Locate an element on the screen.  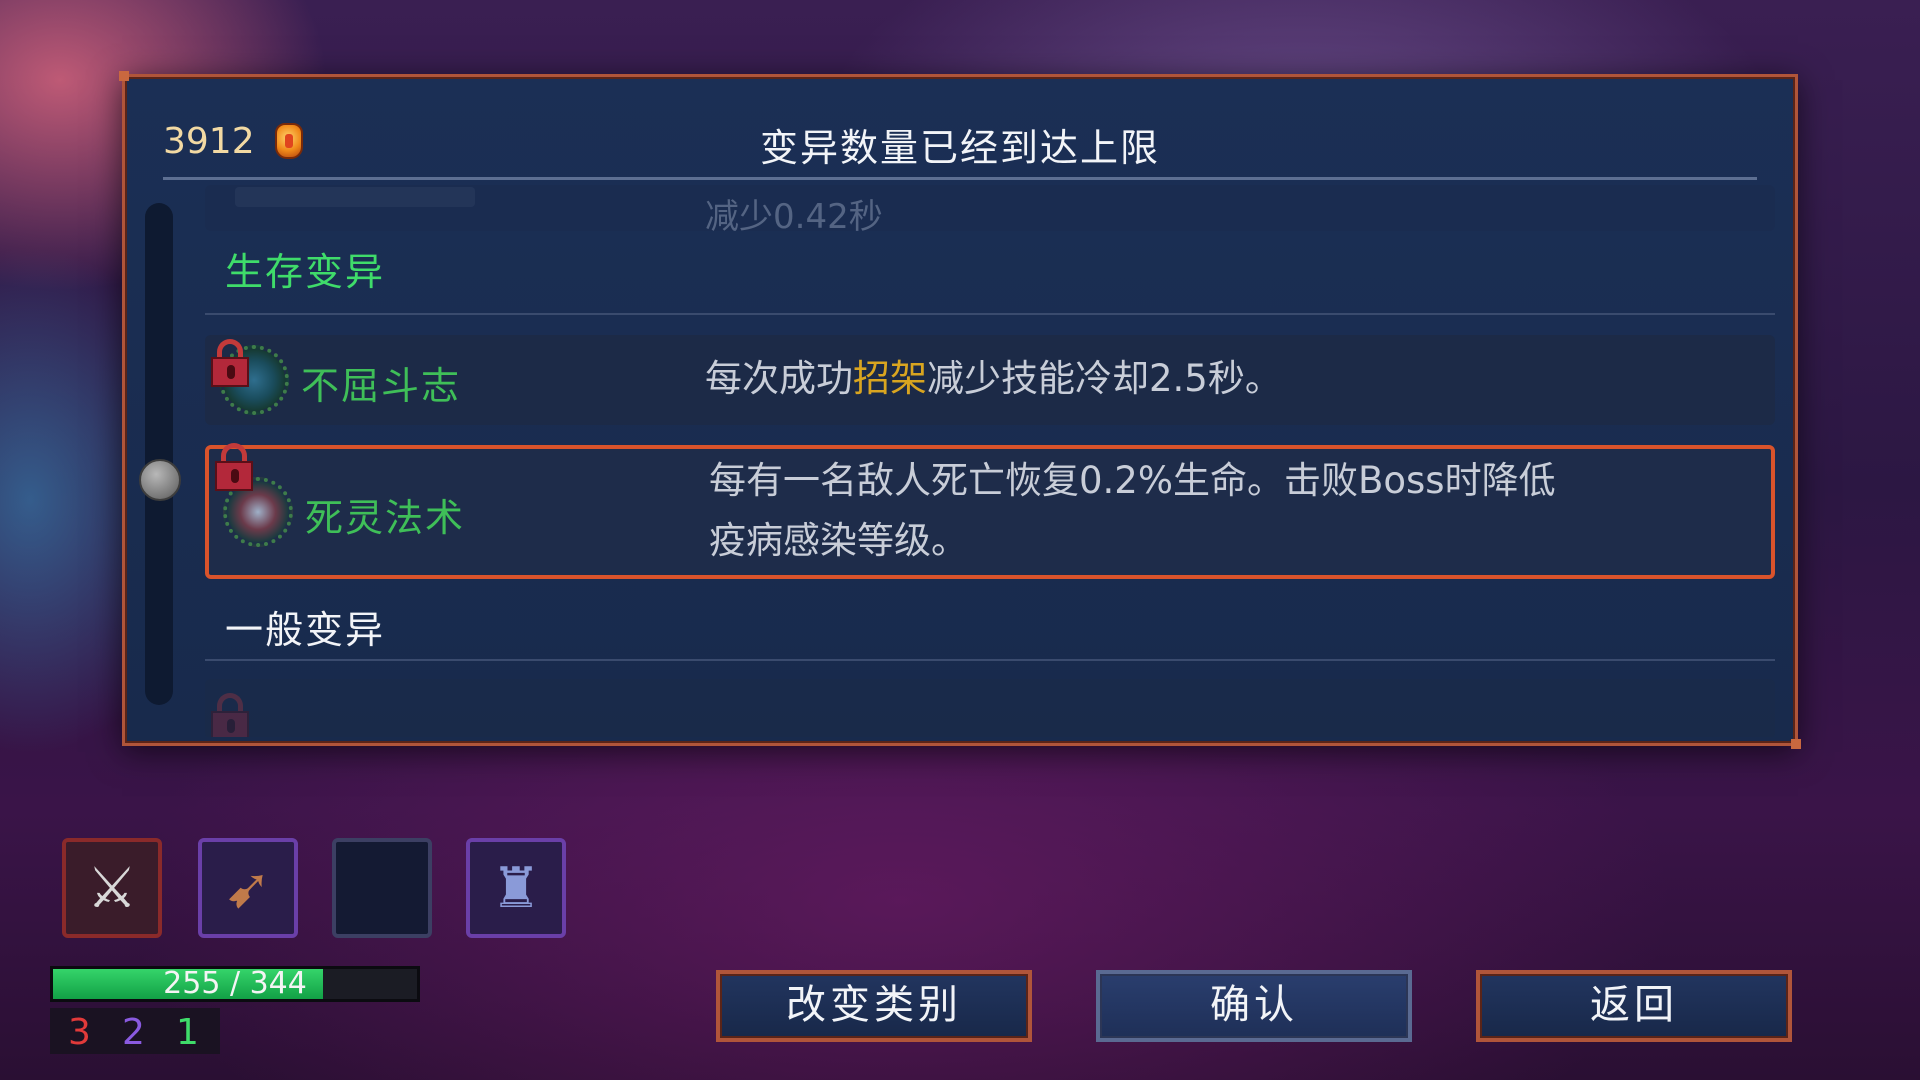
list-item-faded: 减少0.42秒 is located at coordinates (990, 211).